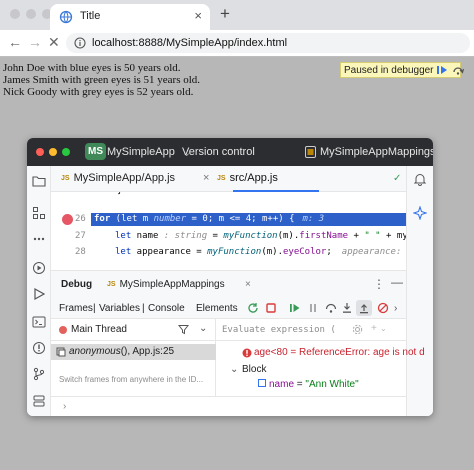  What do you see at coordinates (39, 213) in the screenshot?
I see `structure-icon` at bounding box center [39, 213].